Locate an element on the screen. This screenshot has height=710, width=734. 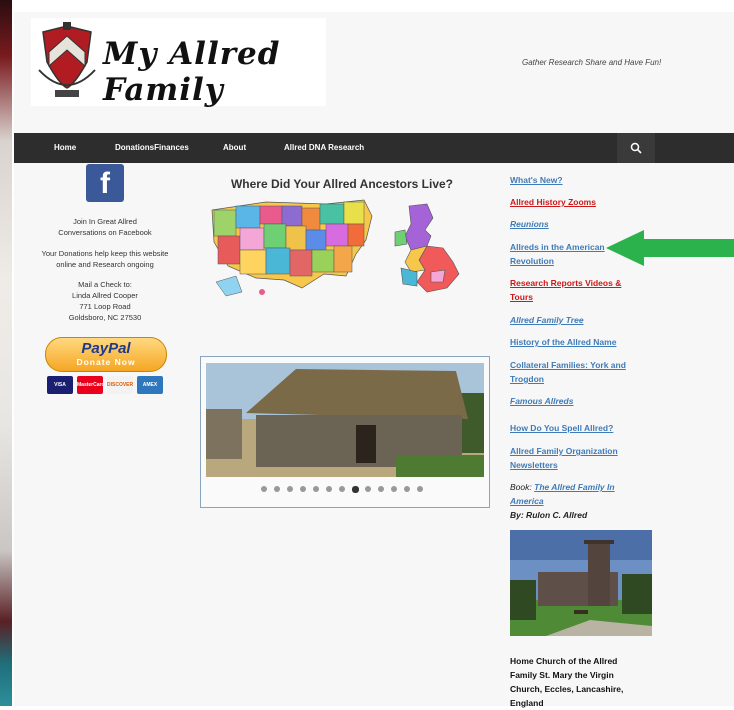
paypal-action: Donate Now is located at coordinates (106, 362).